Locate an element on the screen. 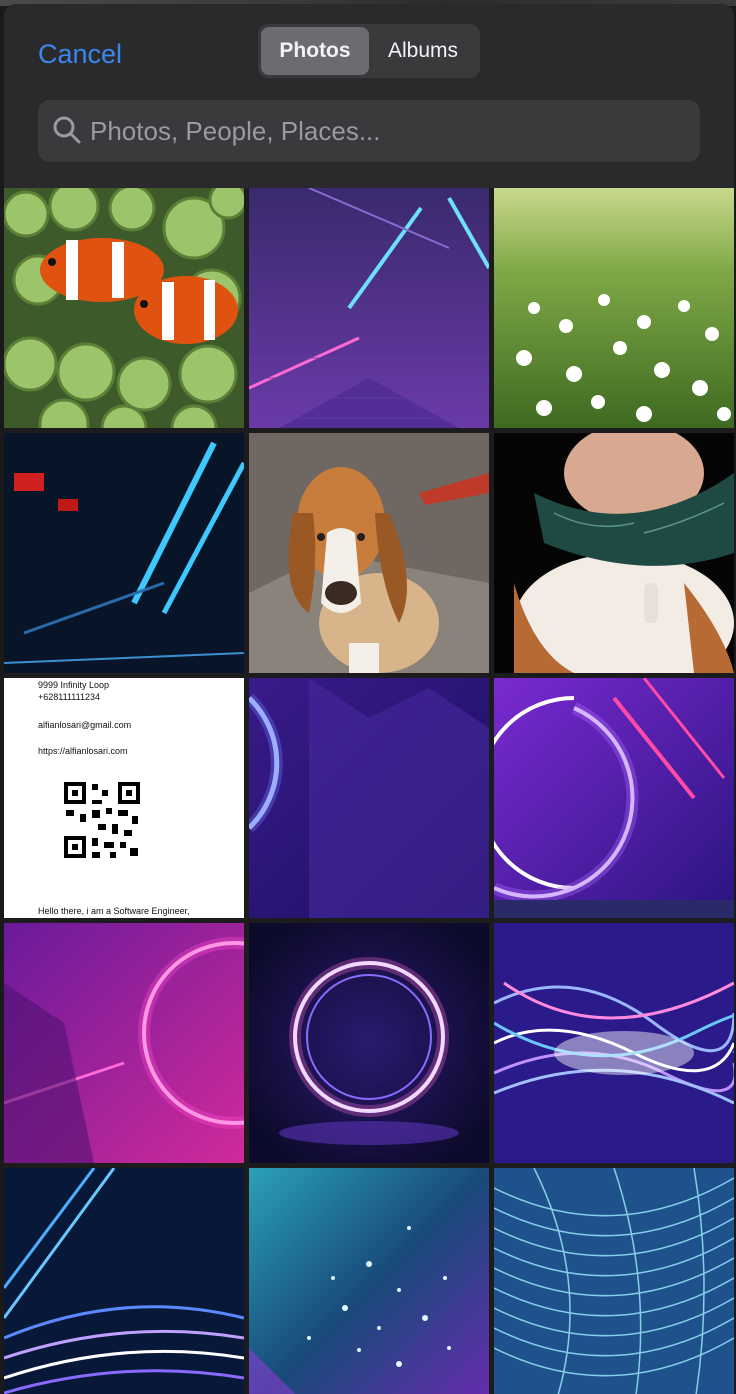 The height and width of the screenshot is (1394, 736). doc-email: alfianlosari@gmail.com is located at coordinates (85, 725).